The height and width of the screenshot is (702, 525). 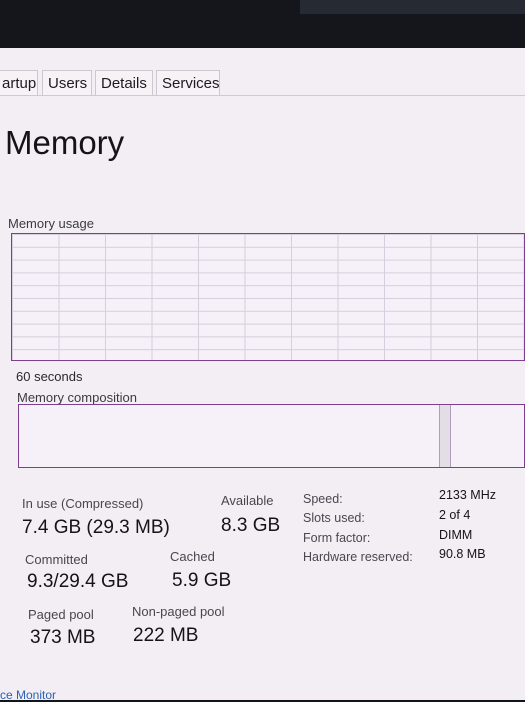 I want to click on committed-label: Committed, so click(x=56, y=559).